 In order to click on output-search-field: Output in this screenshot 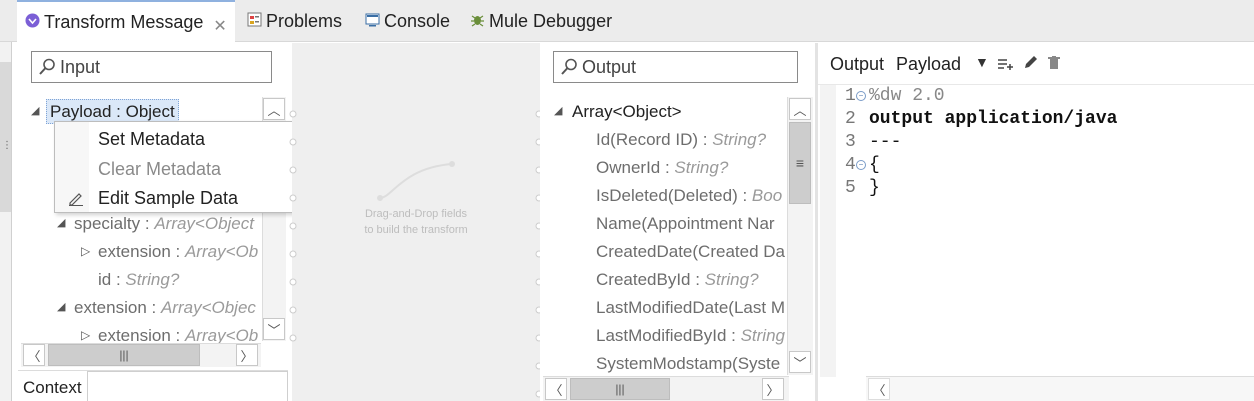, I will do `click(675, 67)`.